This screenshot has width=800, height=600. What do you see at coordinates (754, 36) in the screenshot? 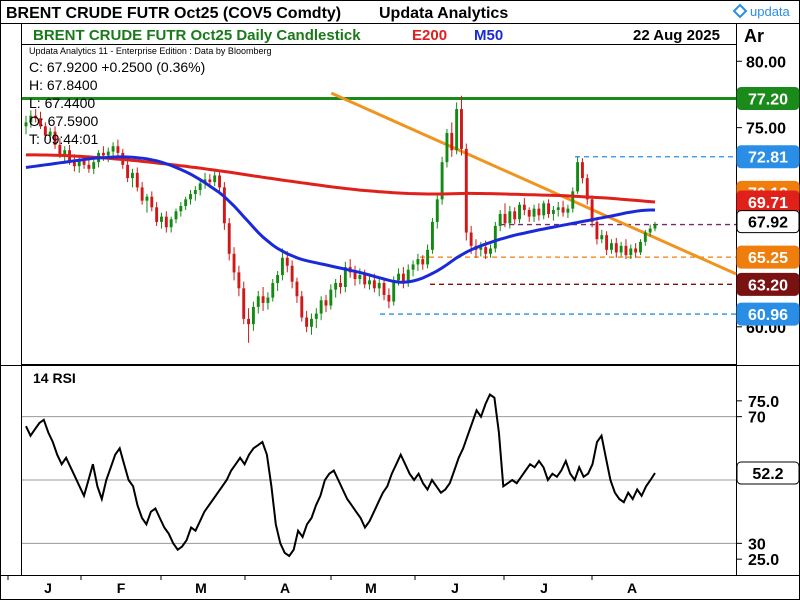
I see `axis-corner-label: Ar` at bounding box center [754, 36].